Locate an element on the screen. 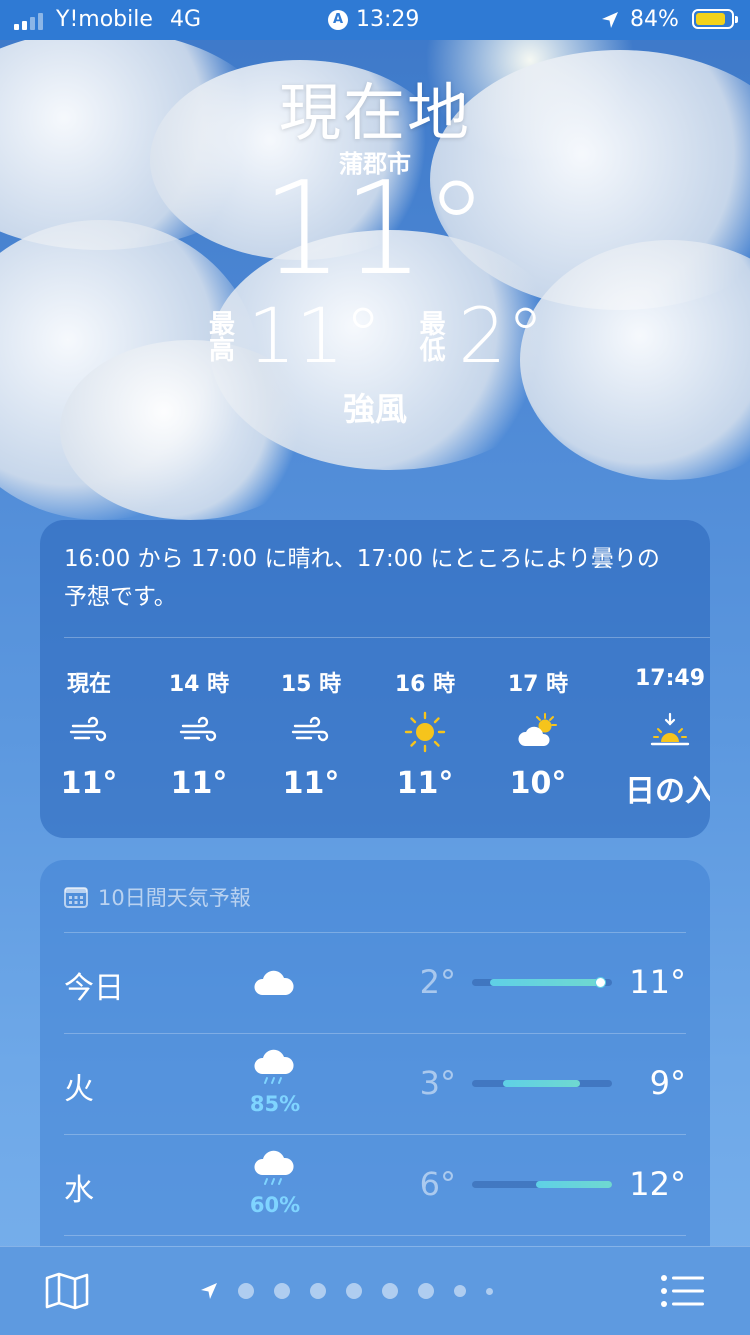 This screenshot has width=750, height=1335. precipitation-chance: 60% is located at coordinates (275, 1205).